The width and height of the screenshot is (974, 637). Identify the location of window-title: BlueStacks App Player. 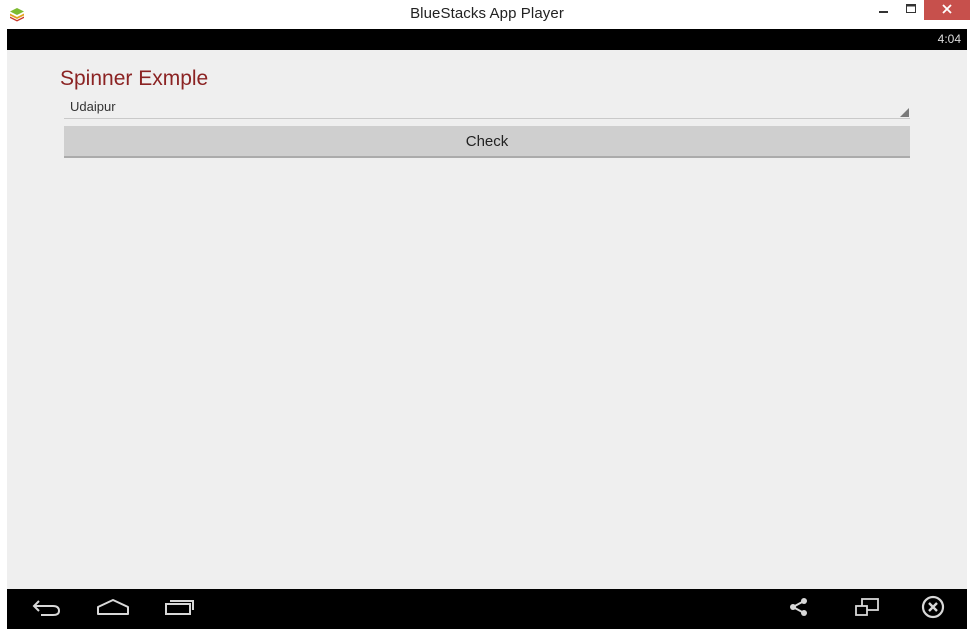
(487, 13).